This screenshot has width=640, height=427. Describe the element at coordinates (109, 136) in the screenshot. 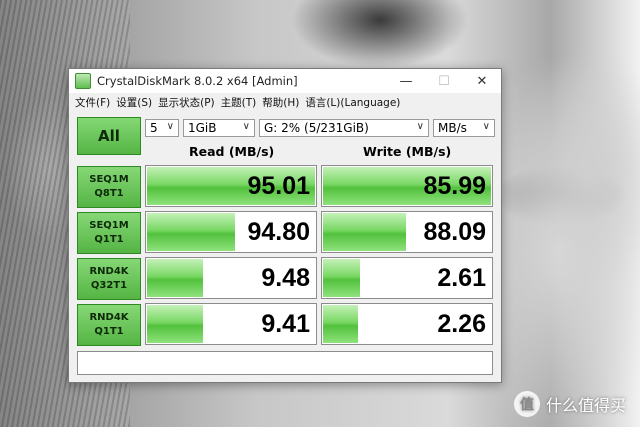

I see `run-all-button: All` at that location.